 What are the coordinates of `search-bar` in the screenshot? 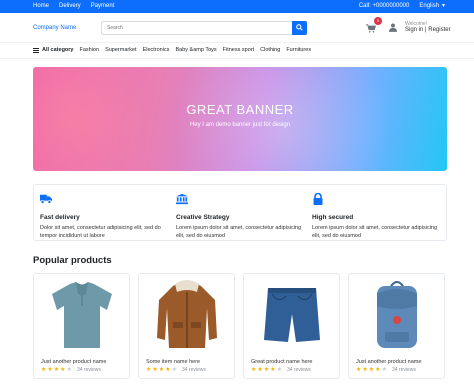 It's located at (204, 28).